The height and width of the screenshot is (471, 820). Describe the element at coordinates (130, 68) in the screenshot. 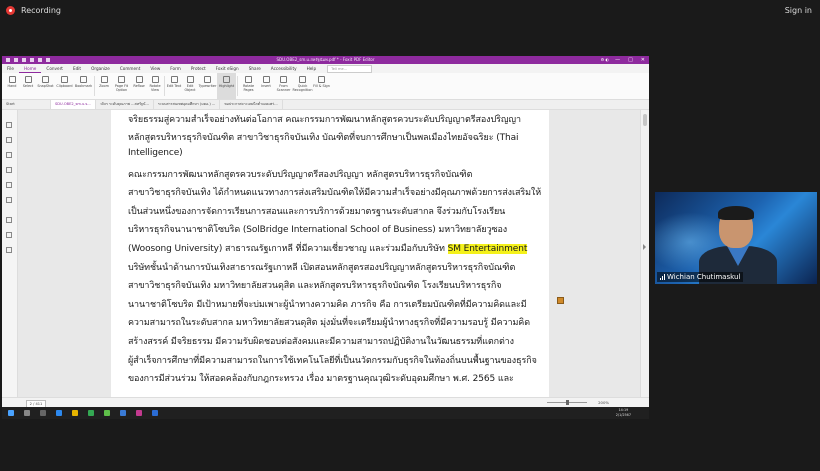

I see `menu-comment: Comment` at that location.